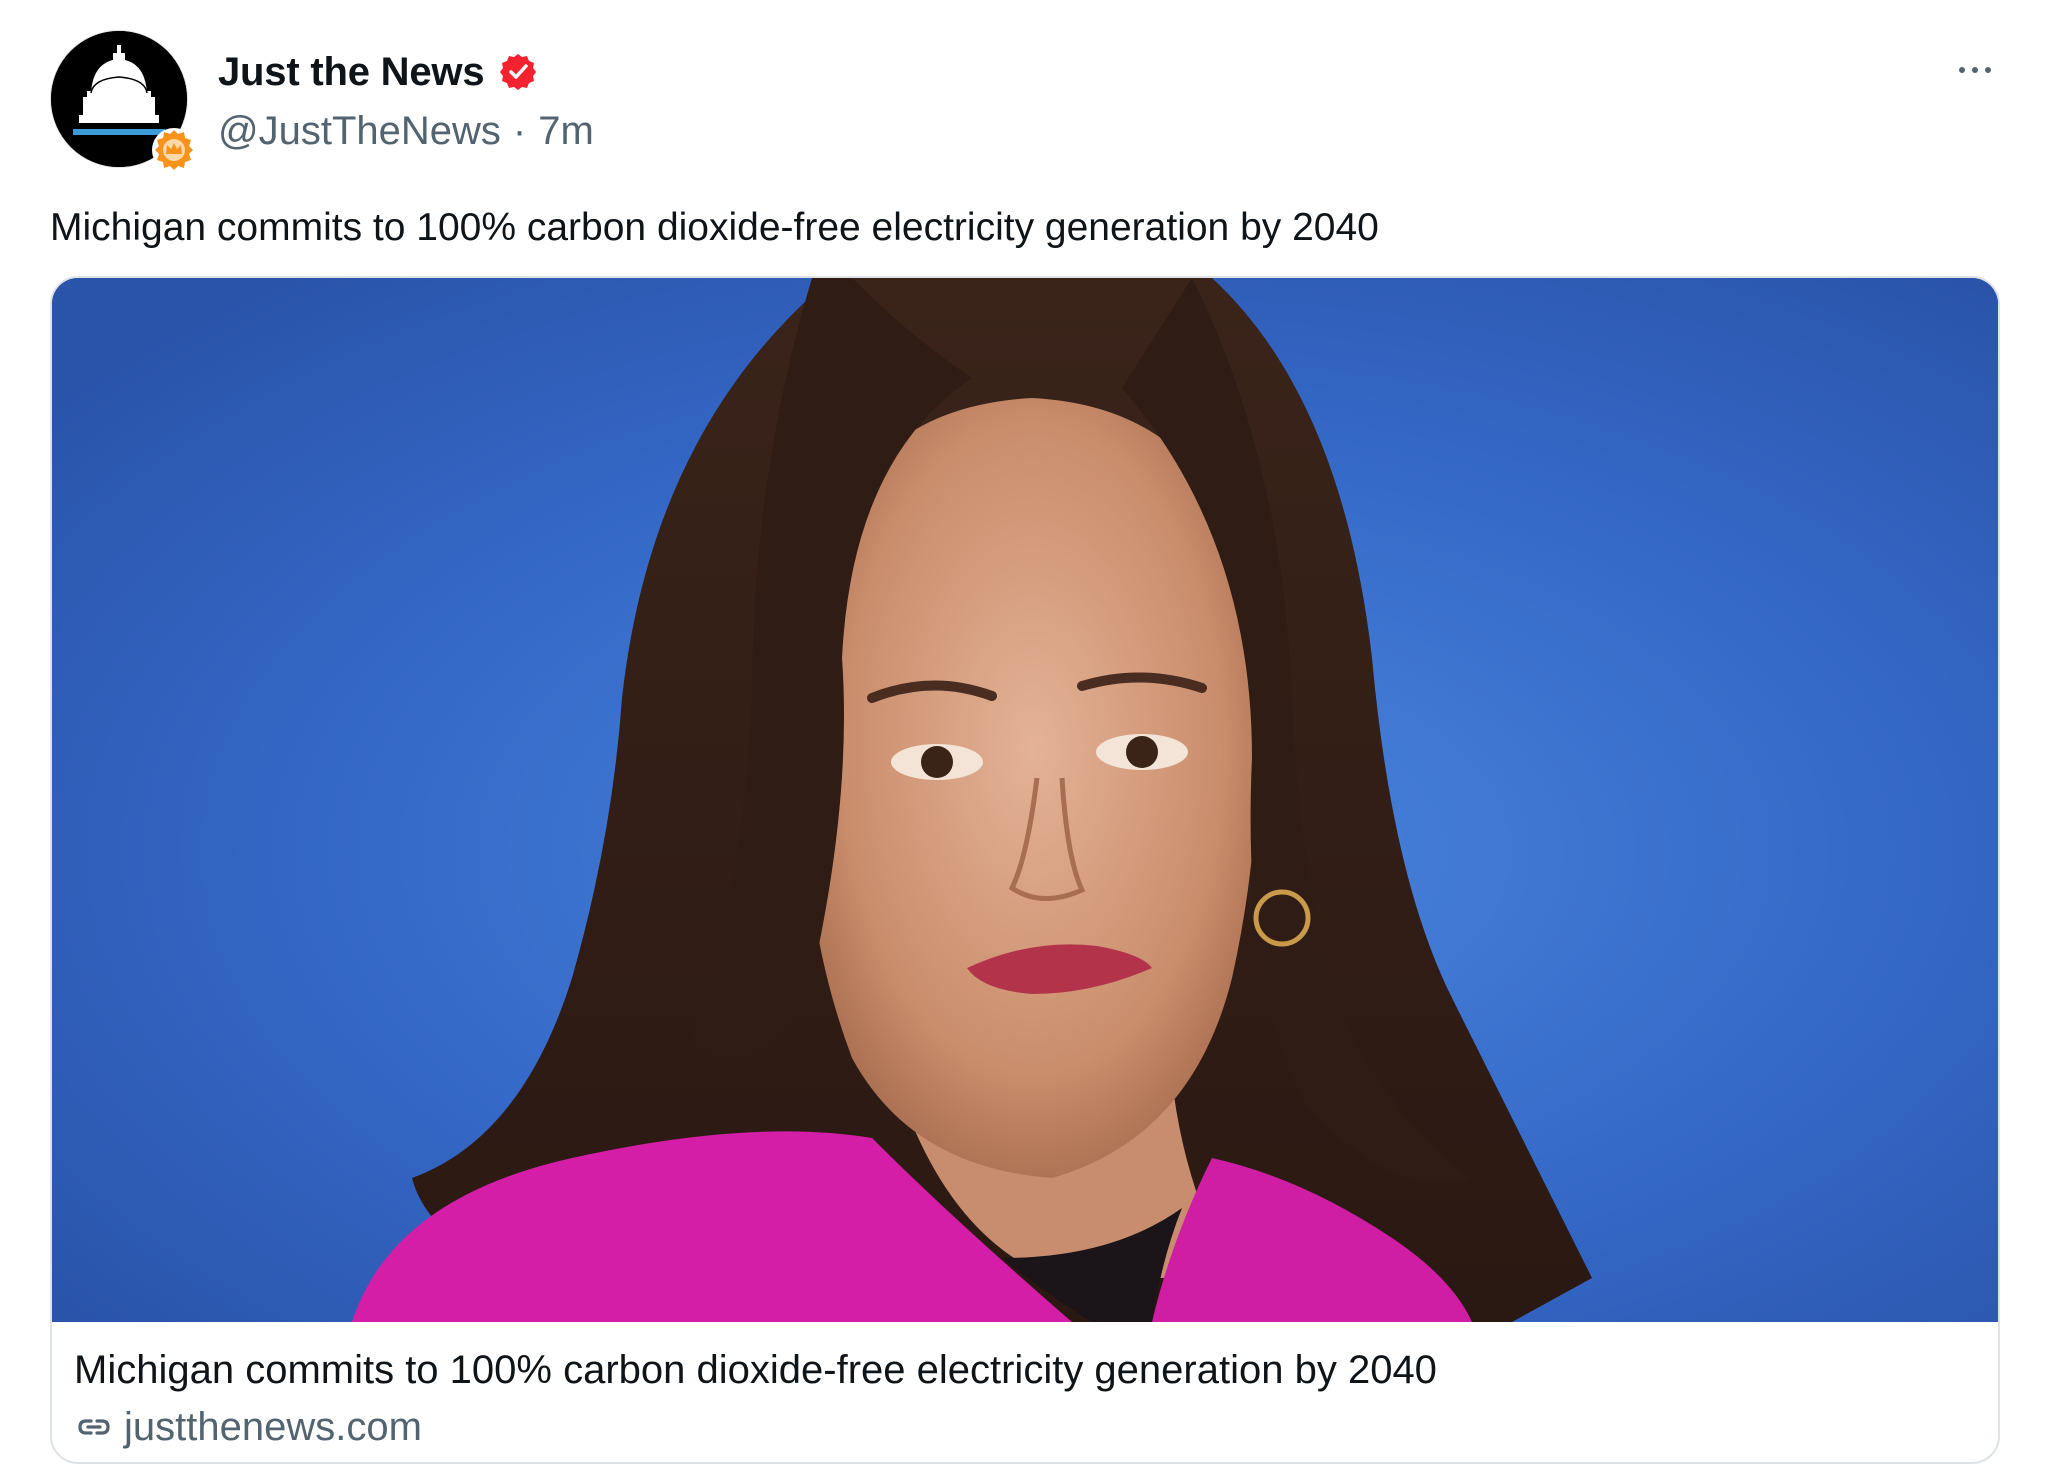 The image size is (2048, 1464). I want to click on link-icon, so click(94, 1427).